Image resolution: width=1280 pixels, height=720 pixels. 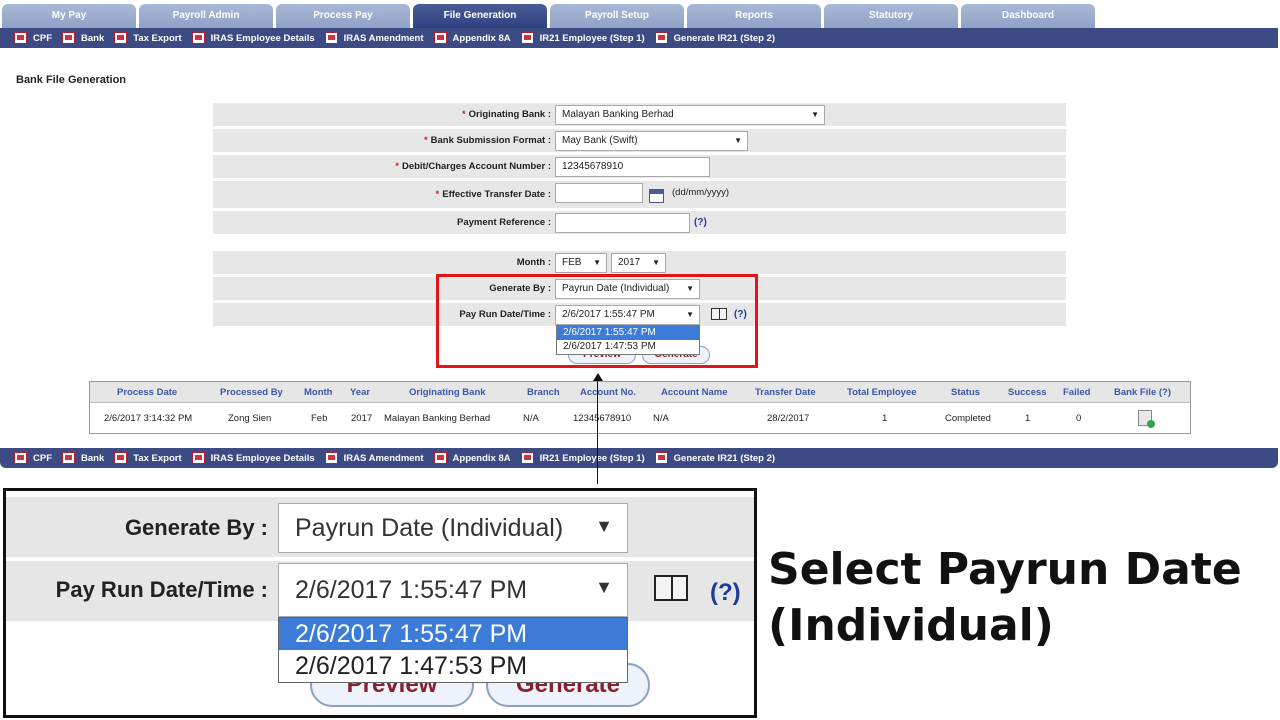 I want to click on column-header: Status, so click(x=966, y=392).